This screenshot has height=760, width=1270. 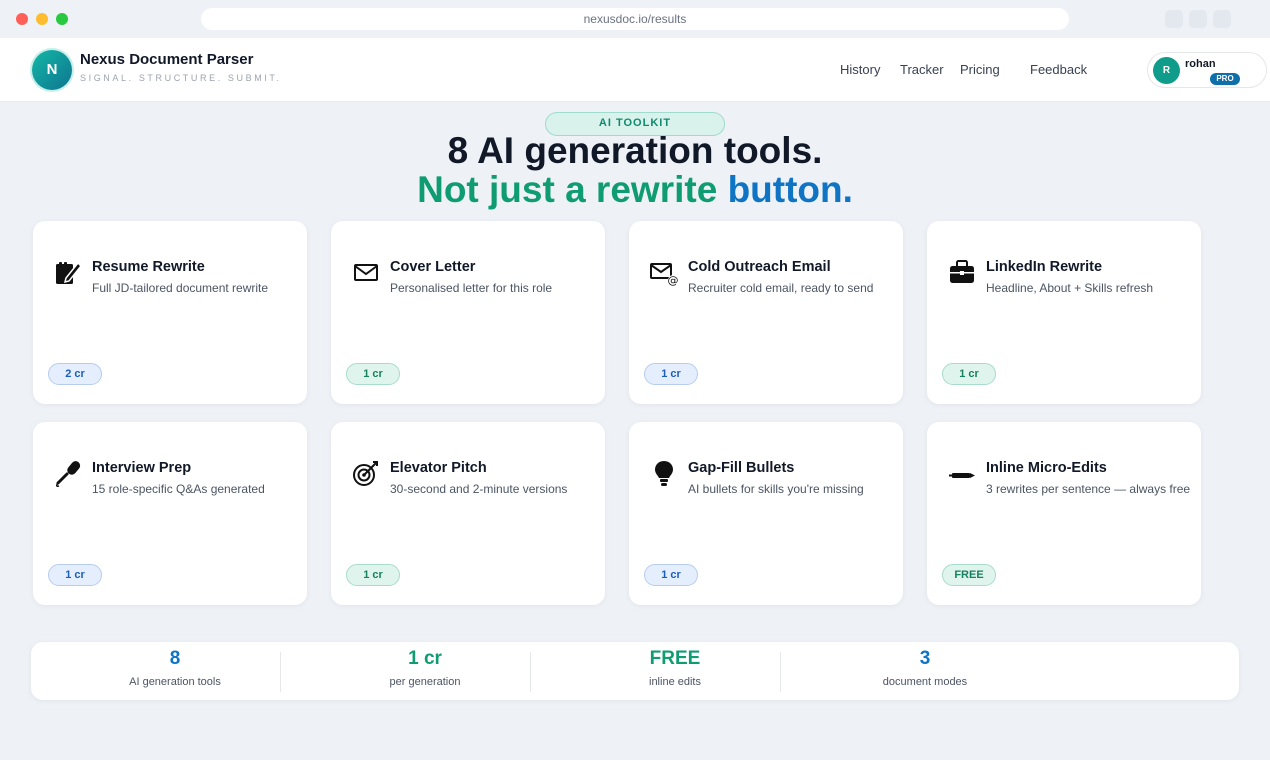 I want to click on stat-modes: 3 document modes, so click(x=925, y=671).